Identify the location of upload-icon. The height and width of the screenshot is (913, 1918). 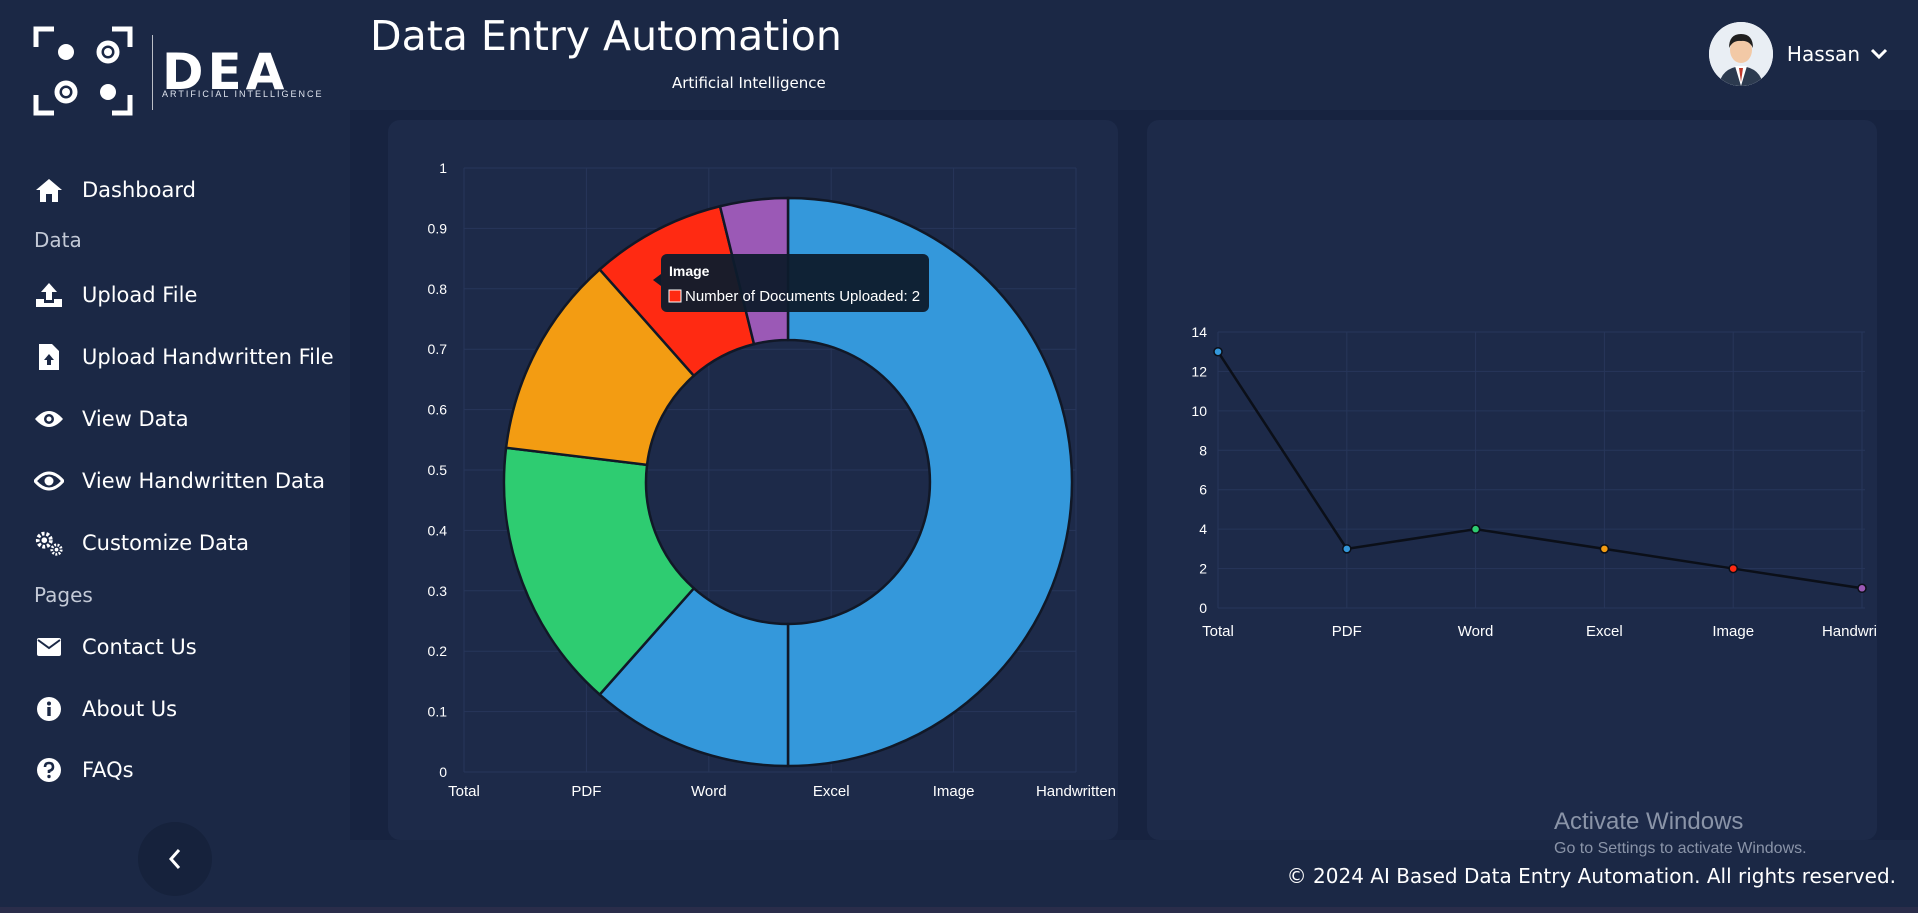
(49, 295).